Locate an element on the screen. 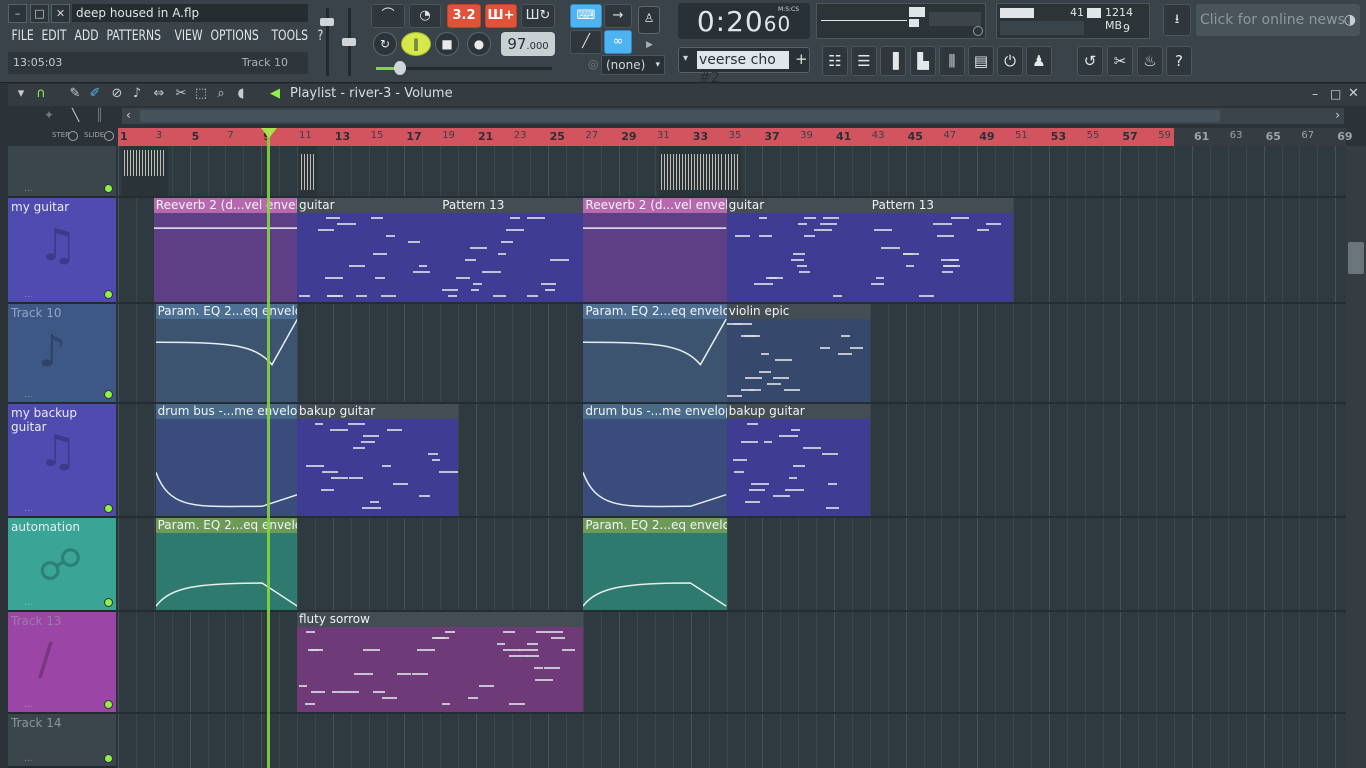  typing-keyboard-icon: Ш+ is located at coordinates (501, 16).